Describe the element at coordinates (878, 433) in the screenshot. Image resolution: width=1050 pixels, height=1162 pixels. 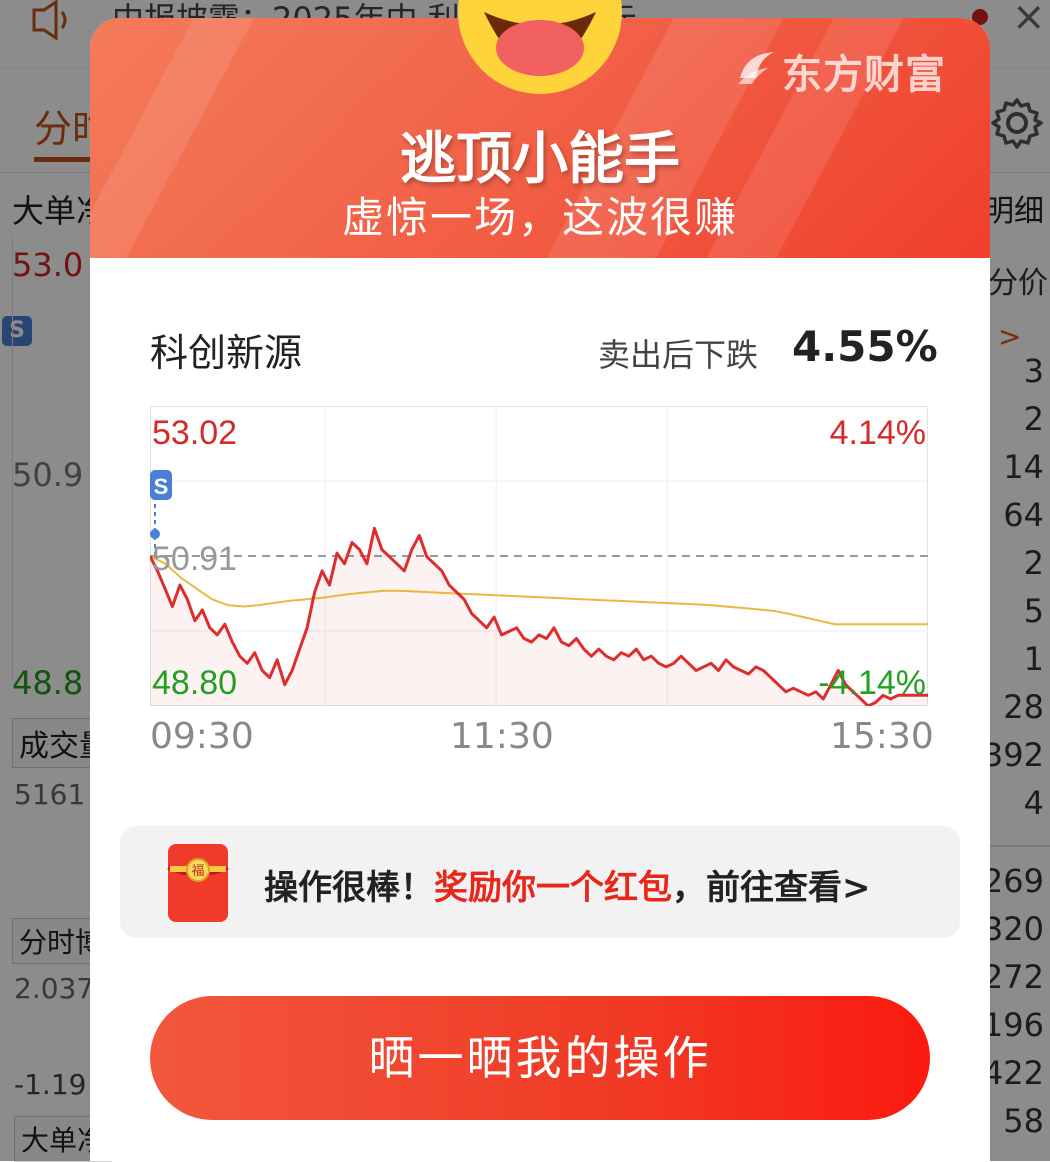
I see `pct-high-label: 4.14%` at that location.